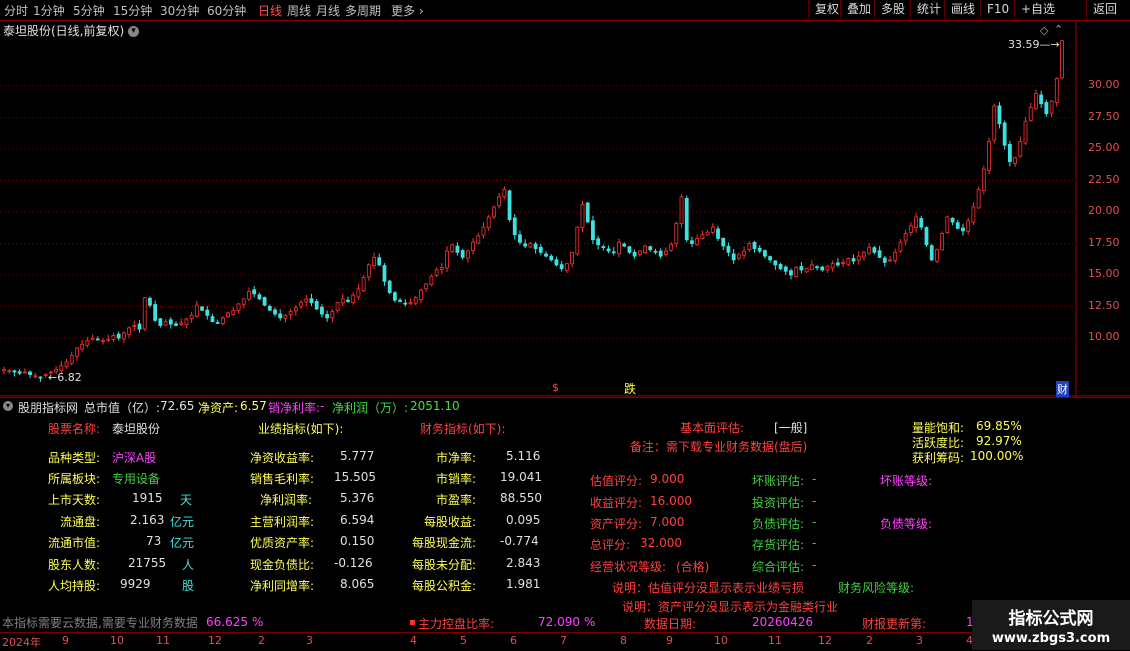 The image size is (1130, 651). What do you see at coordinates (147, 498) in the screenshot?
I see `col1-value: 1915` at bounding box center [147, 498].